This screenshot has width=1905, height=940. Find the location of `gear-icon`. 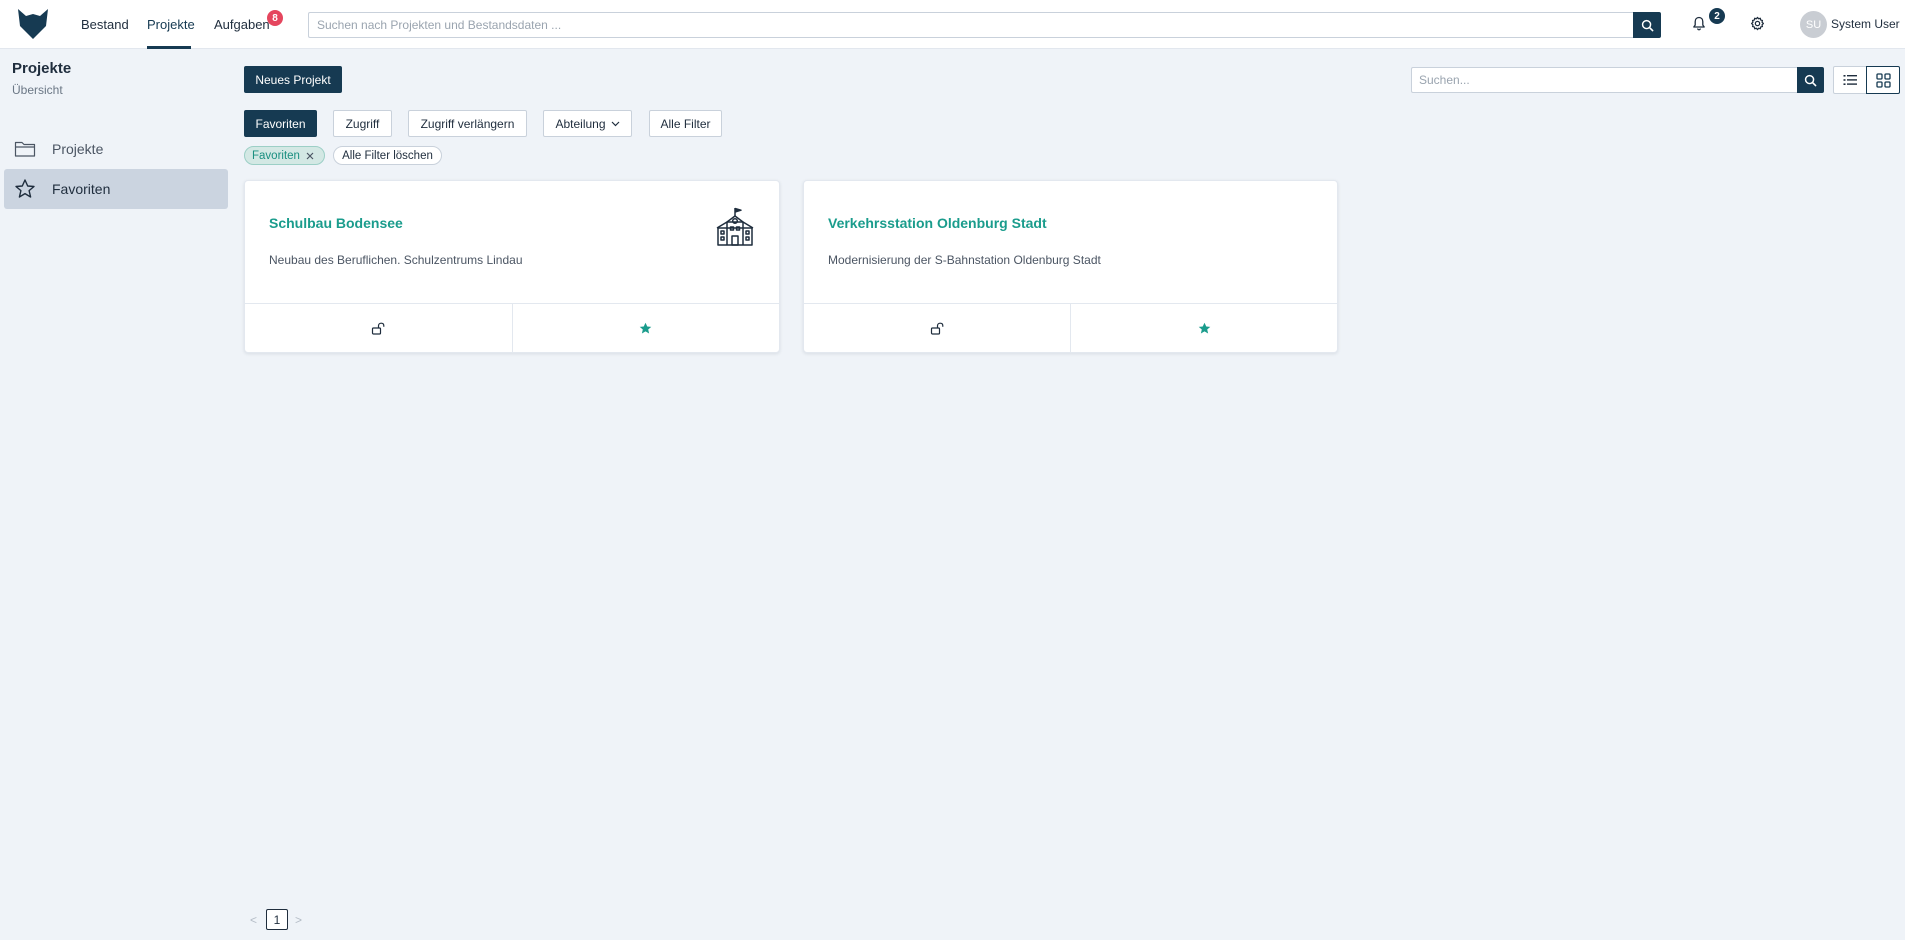

gear-icon is located at coordinates (1757, 23).